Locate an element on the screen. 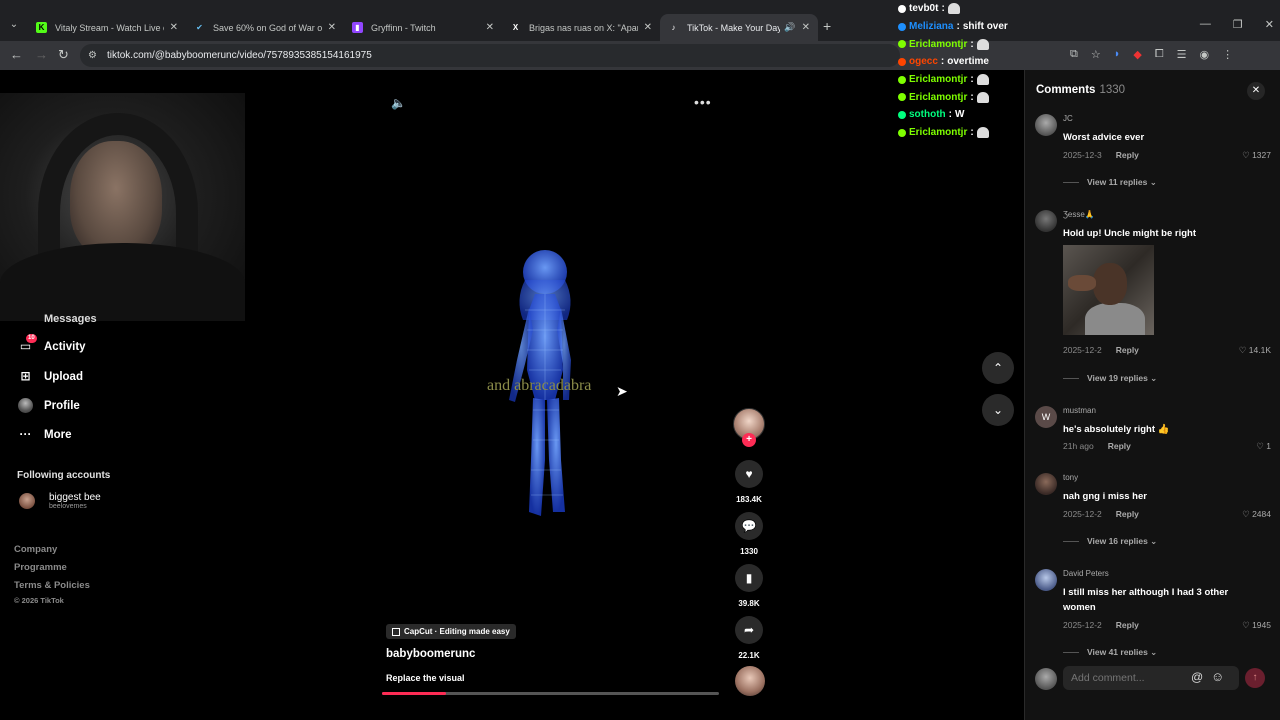 The height and width of the screenshot is (720, 1280). reload-icon: ↻ is located at coordinates (63, 55).